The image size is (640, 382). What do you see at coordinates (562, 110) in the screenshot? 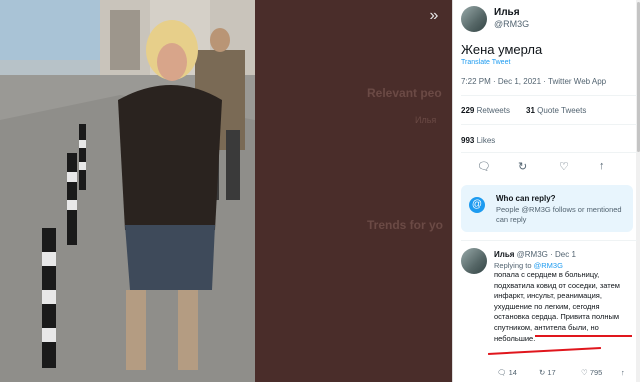
I see `quotes-label: Quote Tweets` at bounding box center [562, 110].